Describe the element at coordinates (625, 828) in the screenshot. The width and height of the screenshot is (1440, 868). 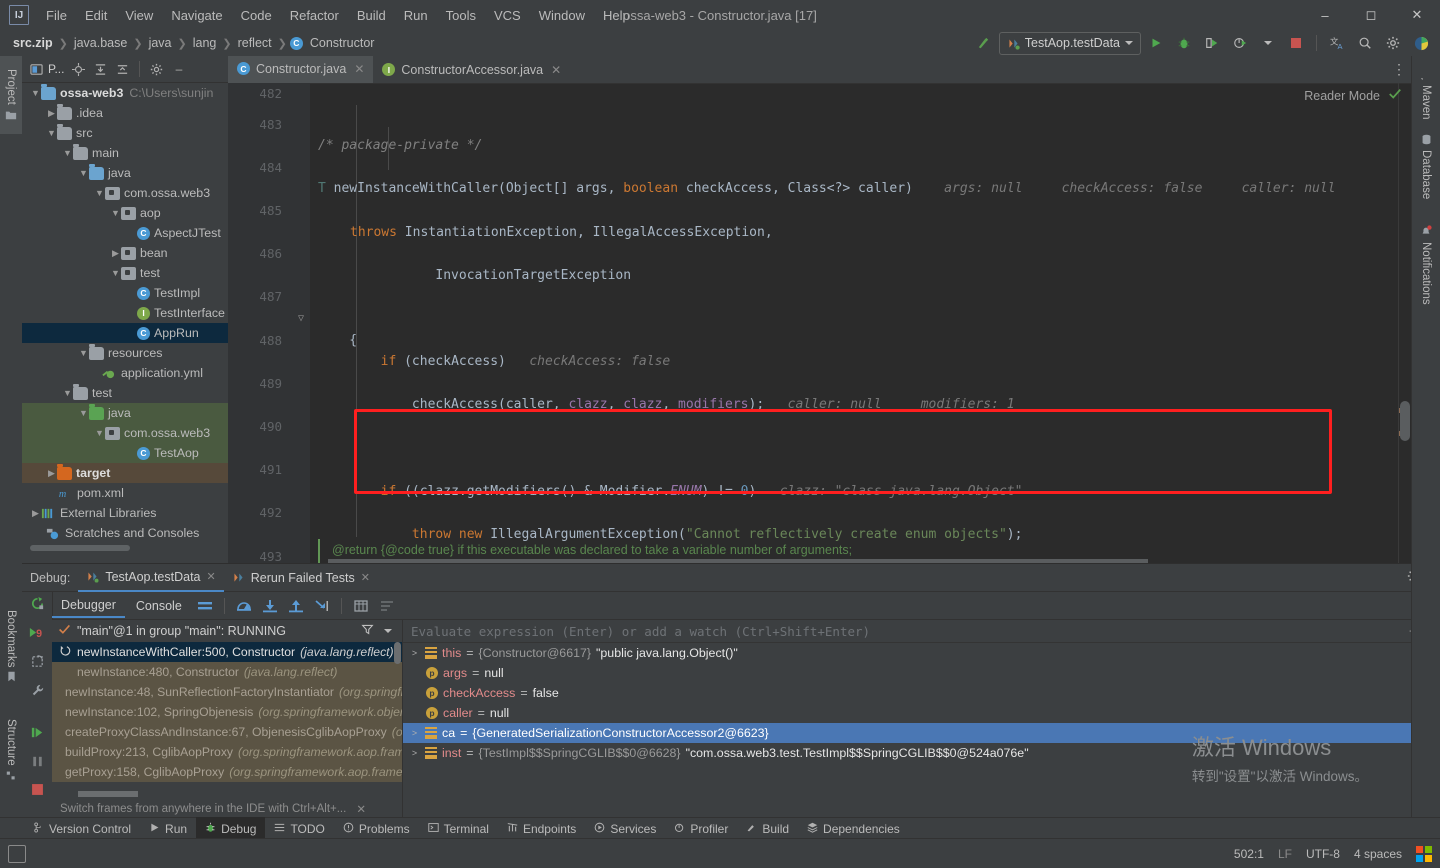
I see `tool-button-services: Services` at that location.